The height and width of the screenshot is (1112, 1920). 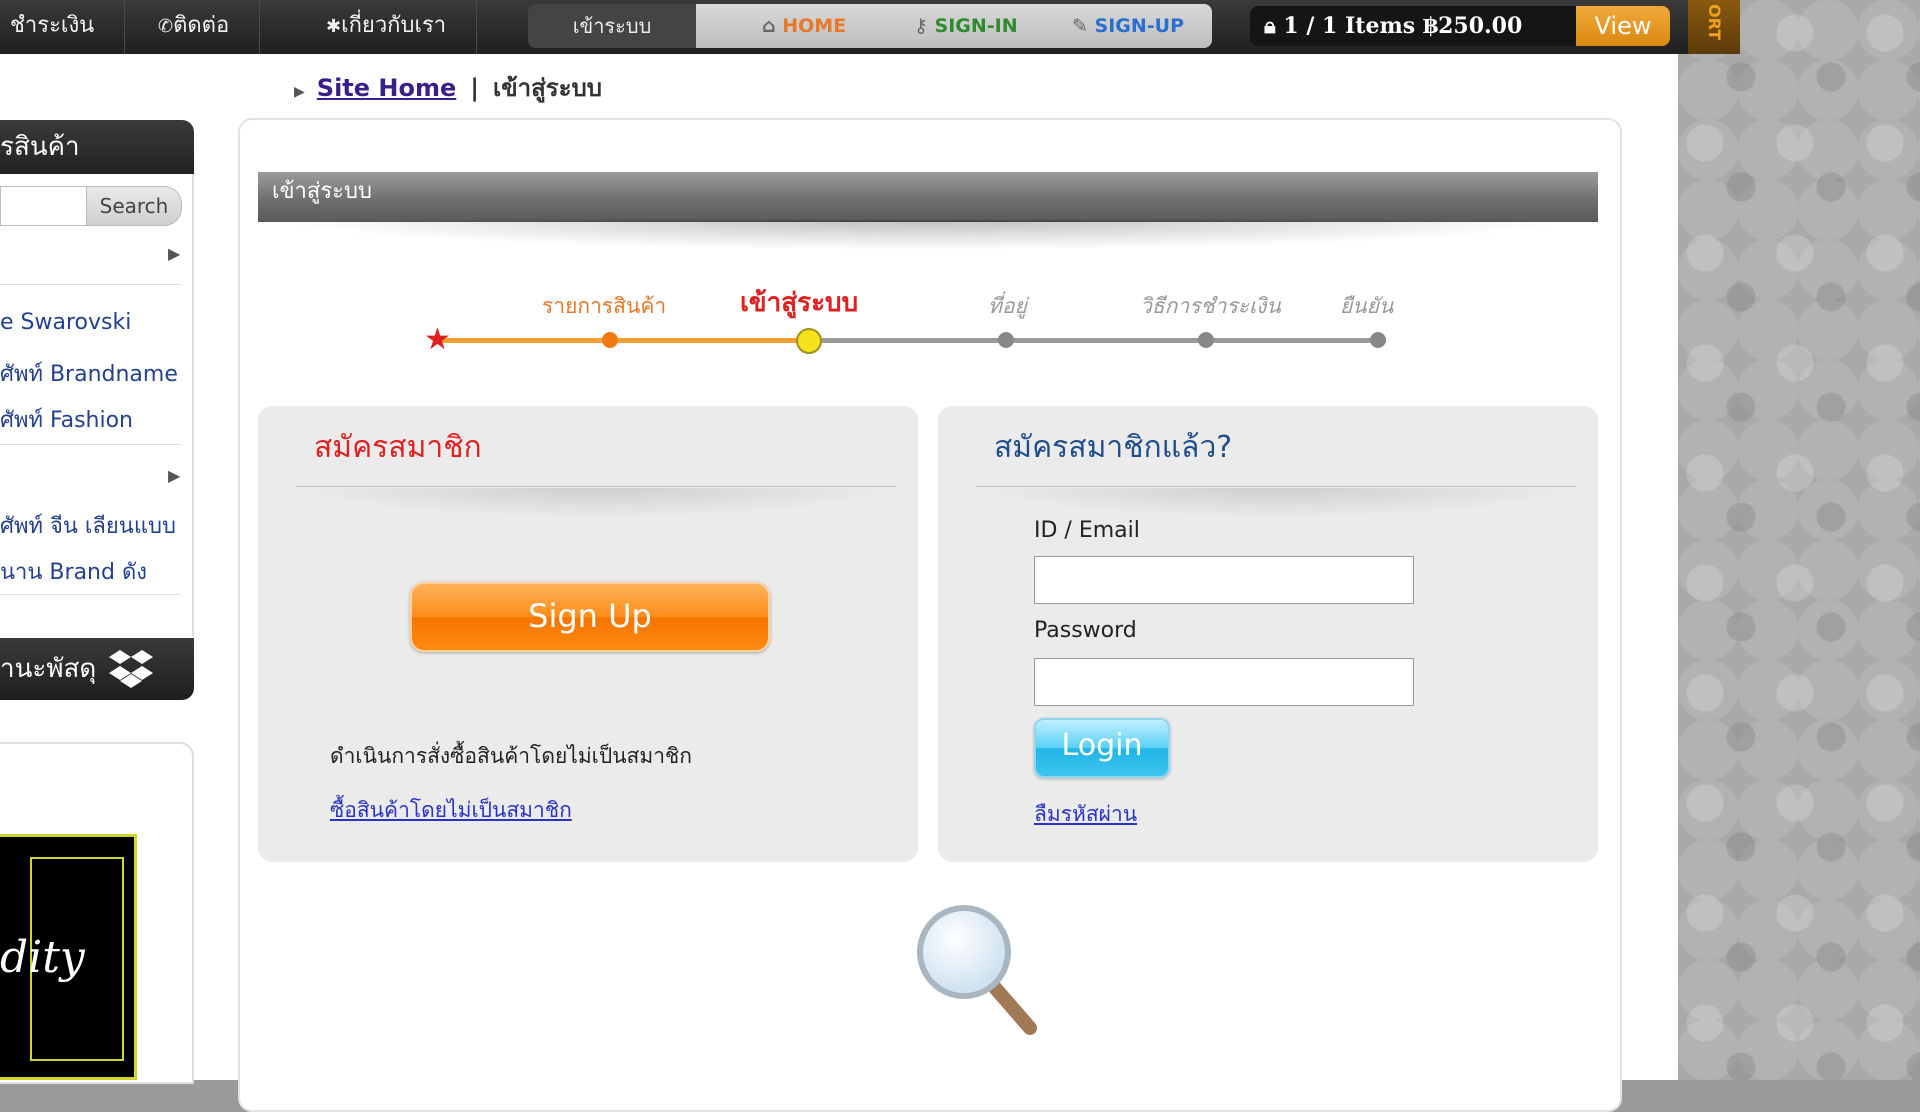 I want to click on login-tab: เข้าระบบ, so click(x=612, y=26).